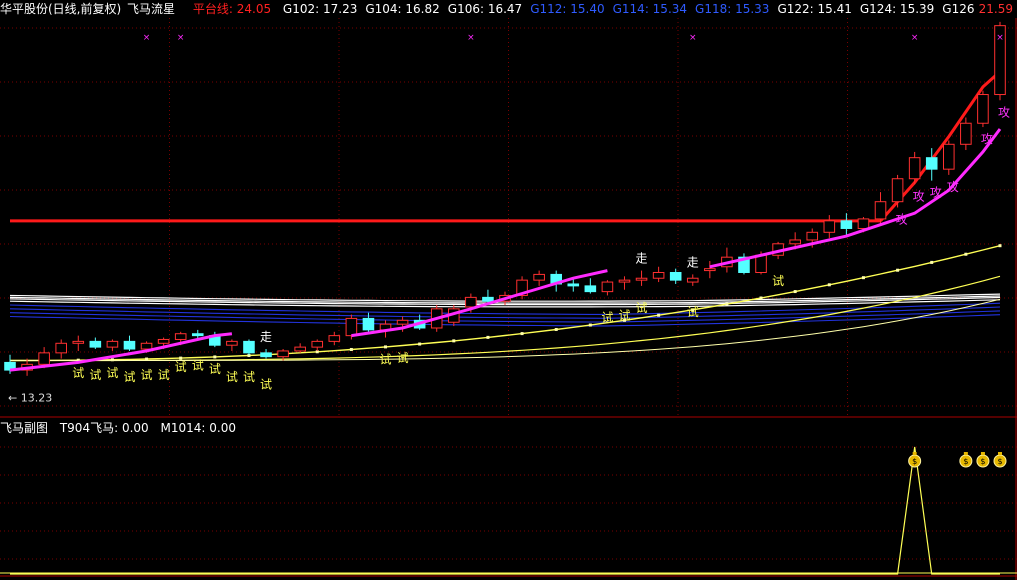  I want to click on sub-chart-header: 飞马副图 T904飞马: 0.00 M1014: 0.00, so click(122, 428).